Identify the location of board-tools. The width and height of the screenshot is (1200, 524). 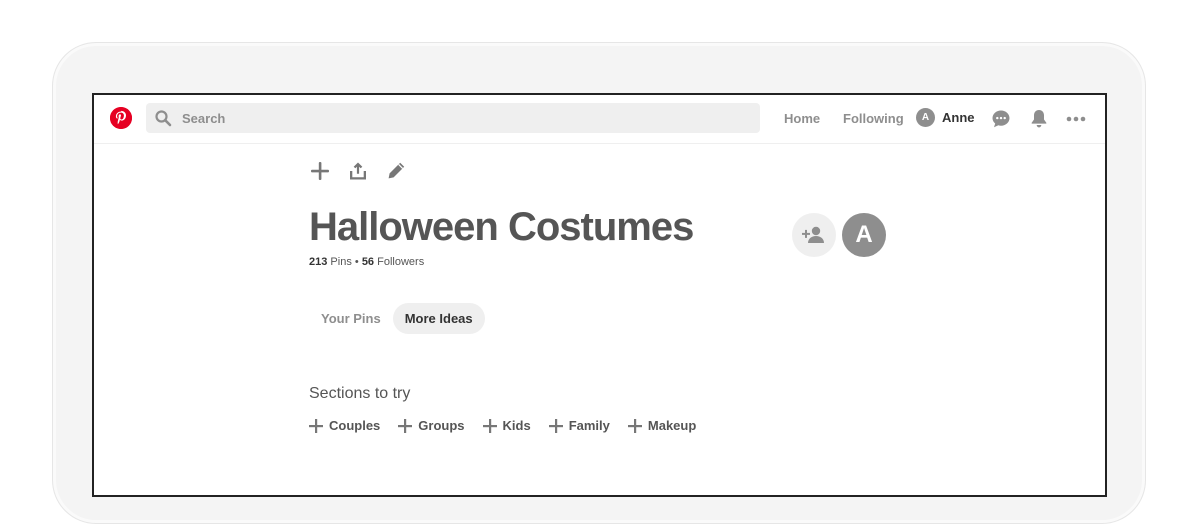
(358, 171).